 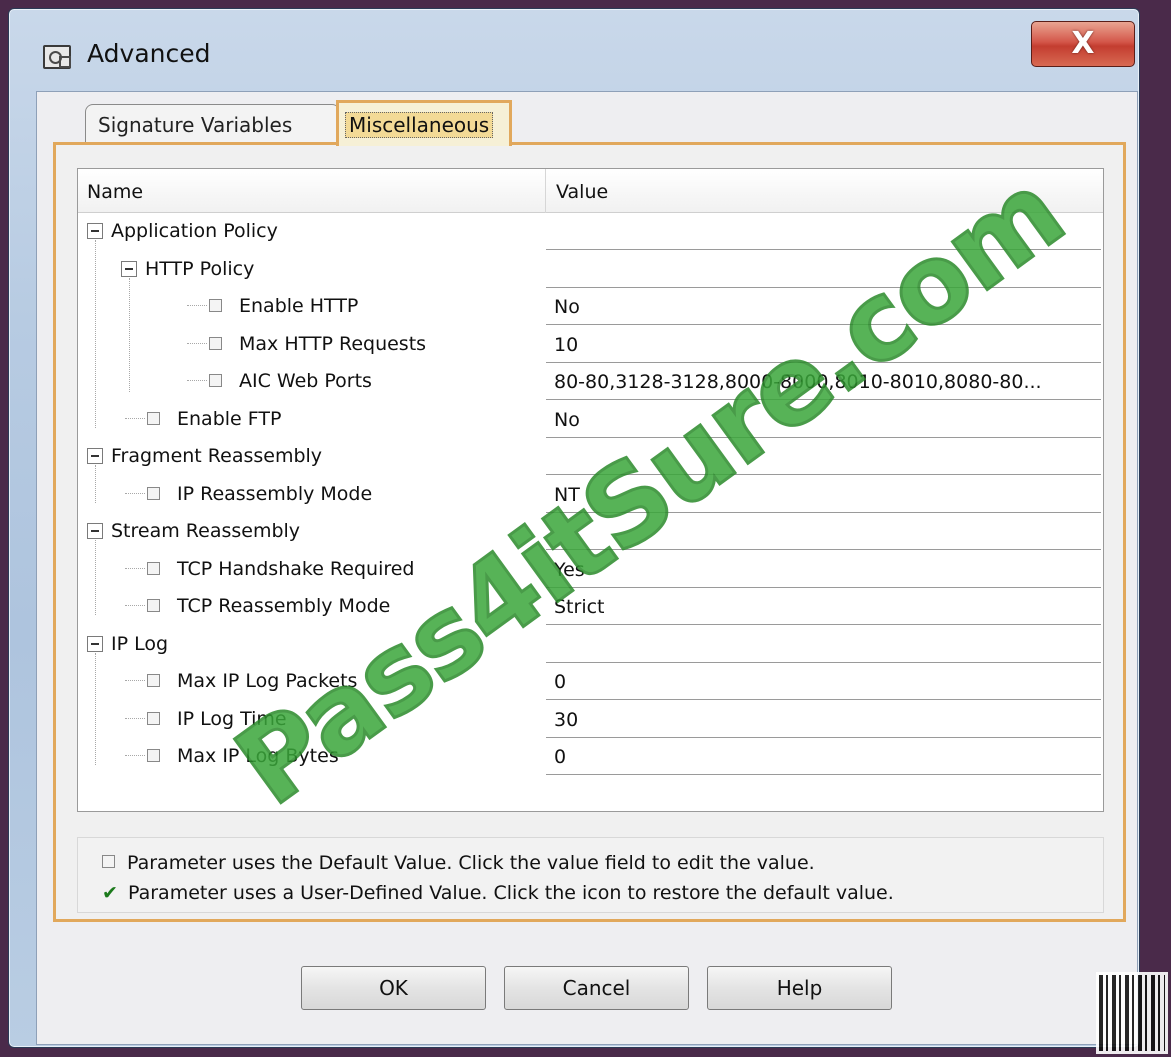 I want to click on table-row: Fragment Reassembly, so click(x=590, y=456).